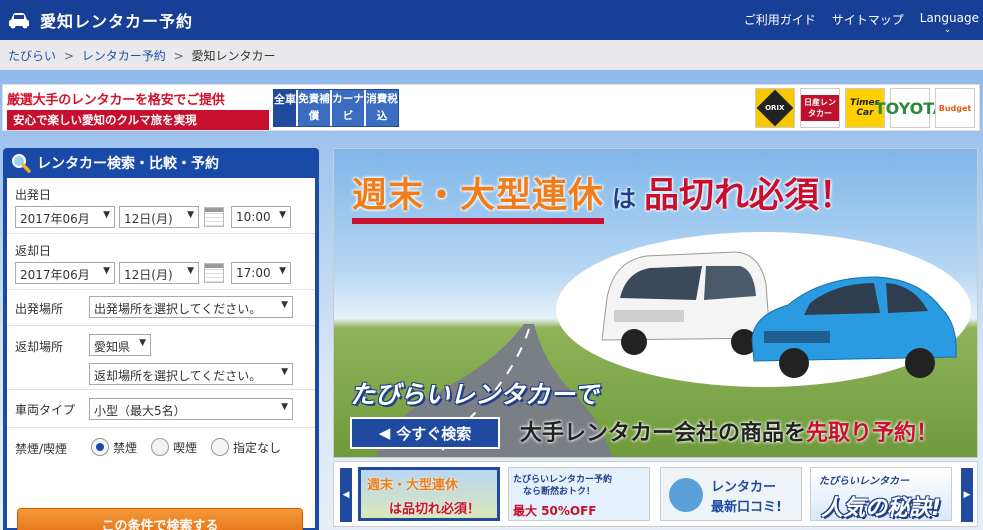 The height and width of the screenshot is (530, 983). I want to click on carousel-slide-4: たびらいレンタカー 人気の秘訣!, so click(881, 494).